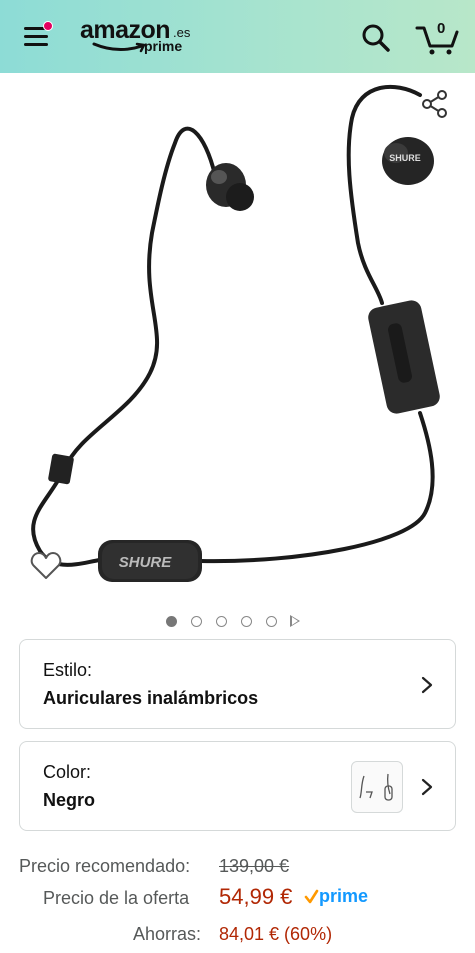 The image size is (475, 953). I want to click on top-bar: amazon .es prime 0, so click(237, 36).